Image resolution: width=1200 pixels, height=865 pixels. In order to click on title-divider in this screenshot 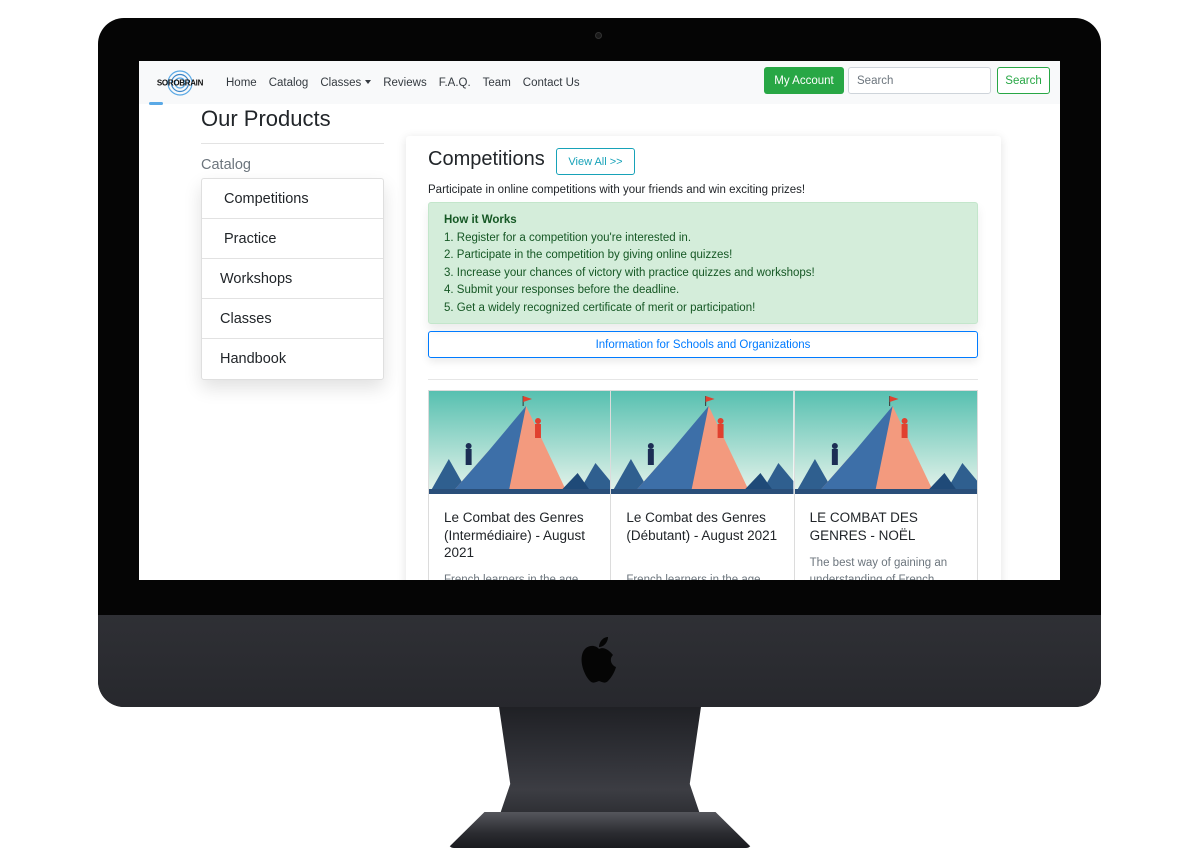, I will do `click(292, 143)`.